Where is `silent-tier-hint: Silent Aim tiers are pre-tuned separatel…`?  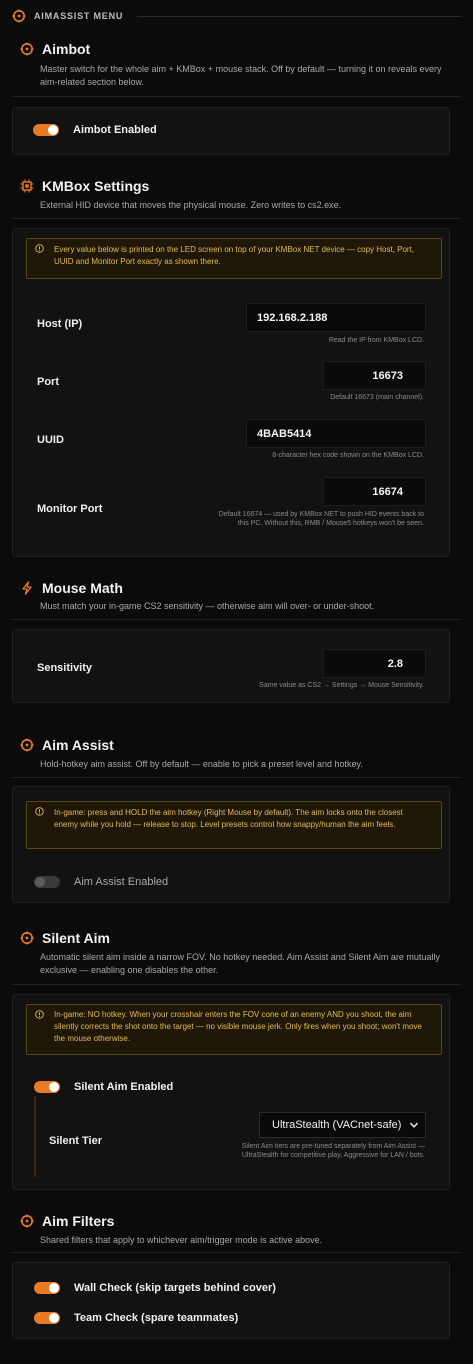 silent-tier-hint: Silent Aim tiers are pre-tuned separatel… is located at coordinates (333, 1151).